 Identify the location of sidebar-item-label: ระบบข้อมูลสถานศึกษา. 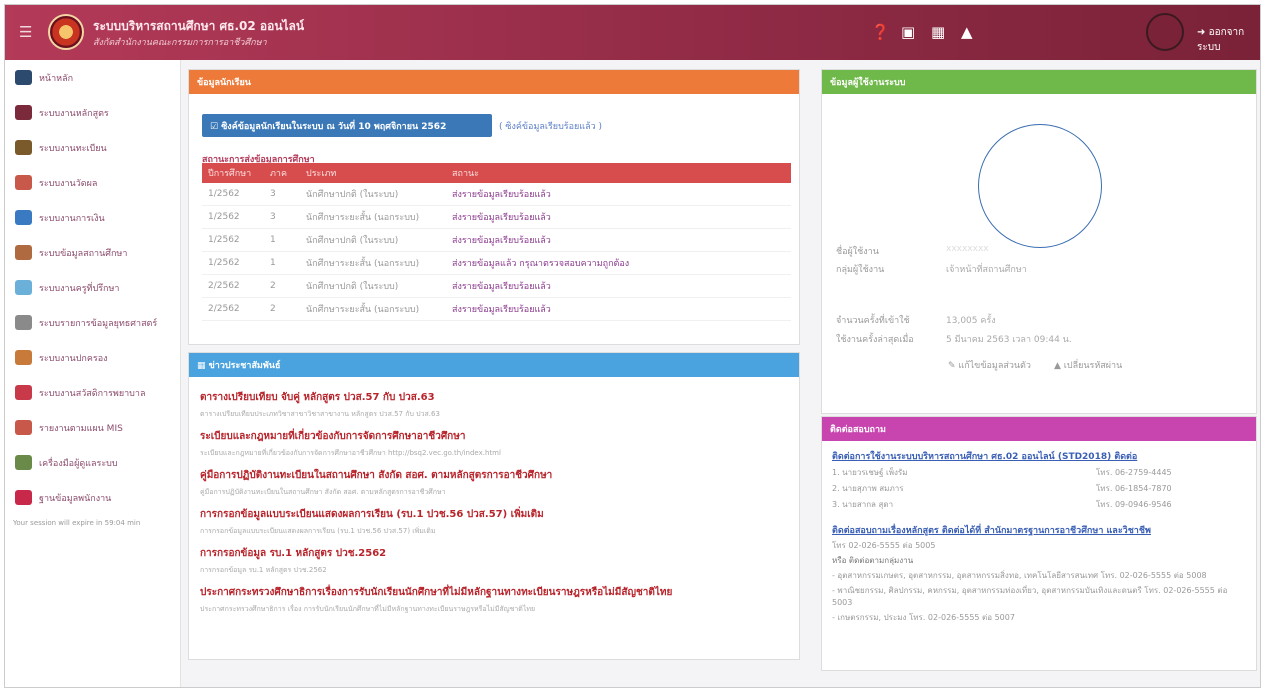
(83, 253).